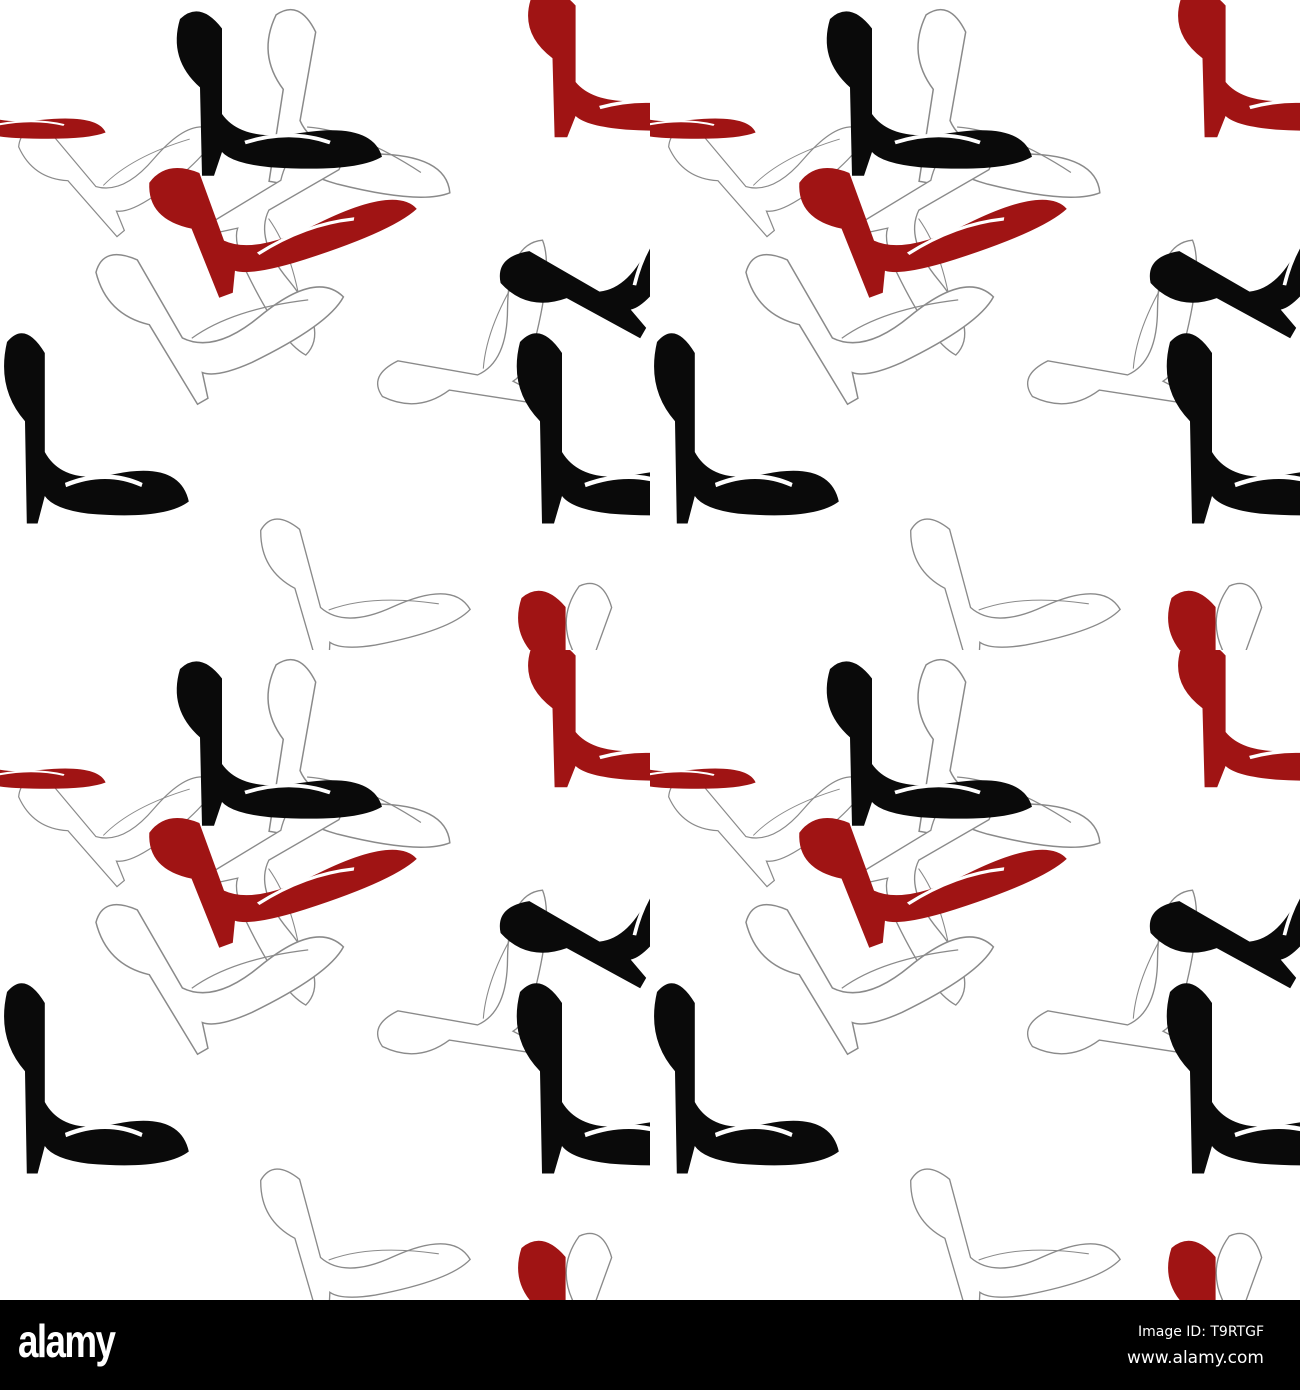 The image size is (1300, 1390). What do you see at coordinates (67, 1341) in the screenshot?
I see `alamy-logo: alamy` at bounding box center [67, 1341].